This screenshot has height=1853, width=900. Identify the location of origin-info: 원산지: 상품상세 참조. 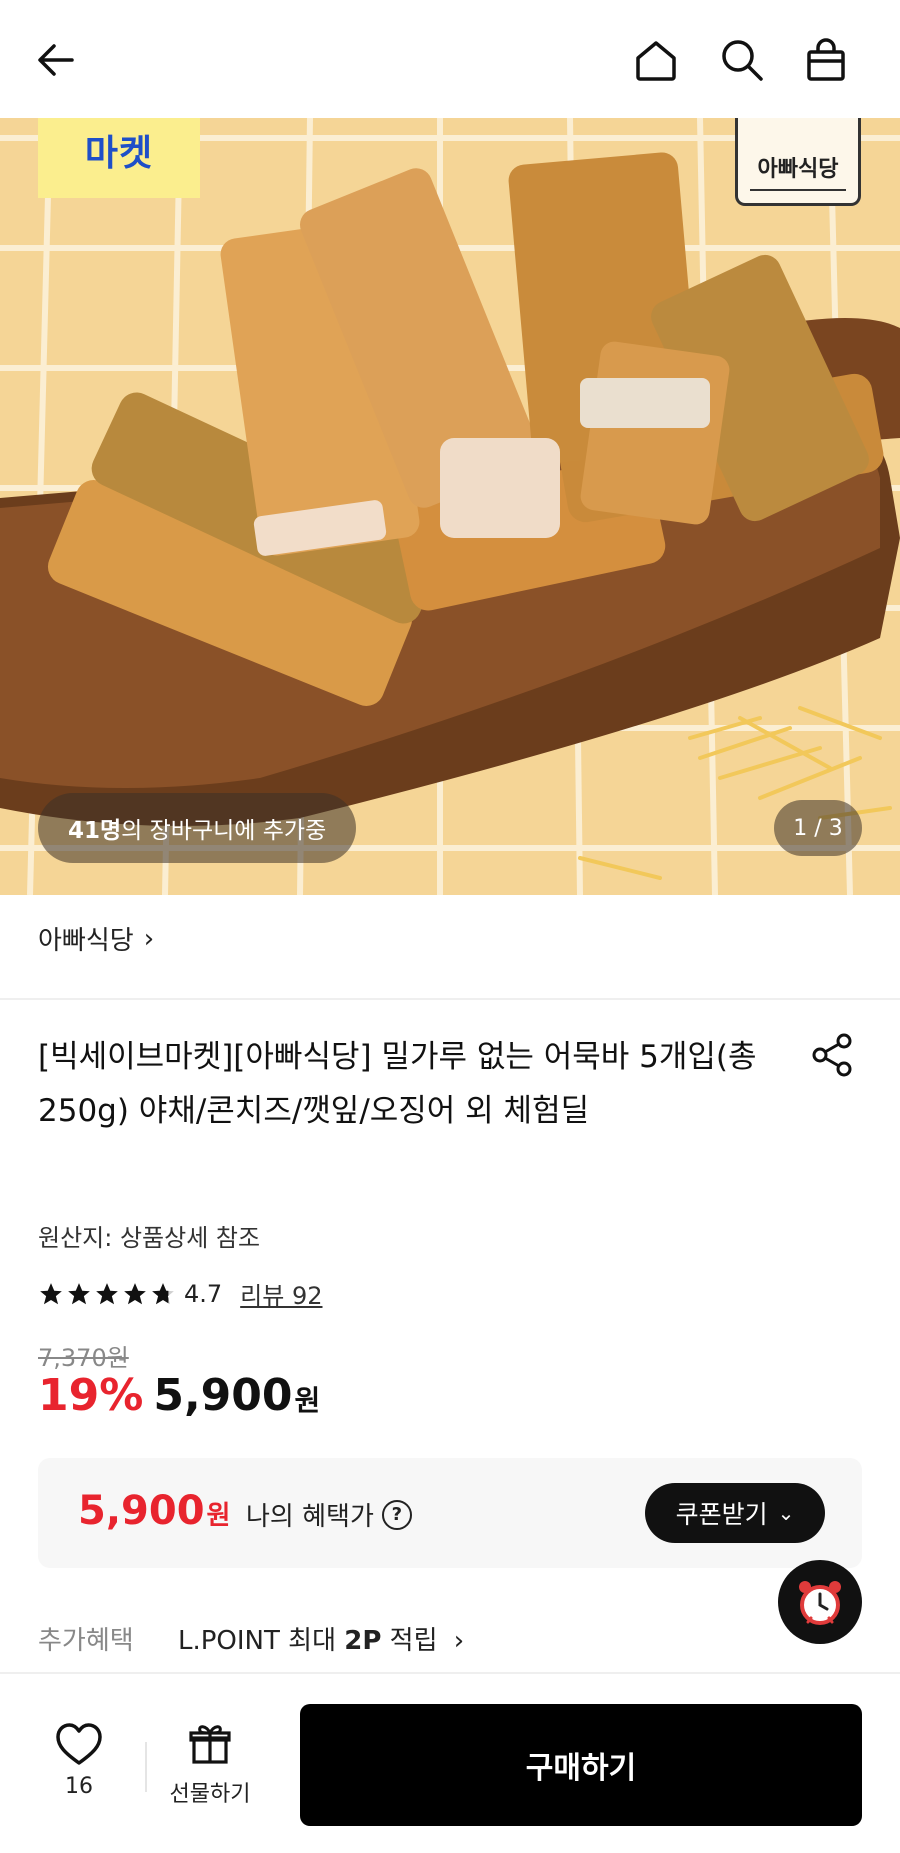
(149, 1238).